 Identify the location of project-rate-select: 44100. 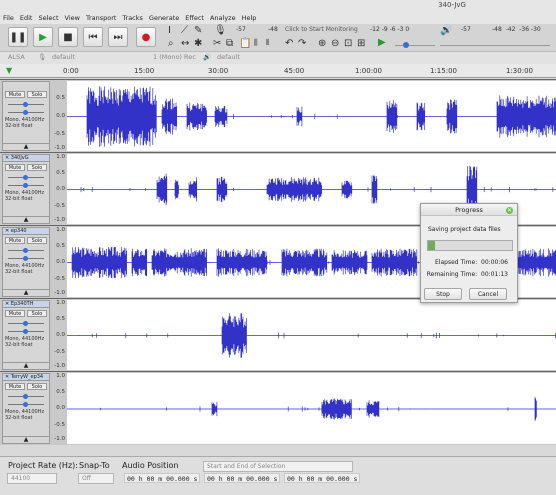
(32, 478).